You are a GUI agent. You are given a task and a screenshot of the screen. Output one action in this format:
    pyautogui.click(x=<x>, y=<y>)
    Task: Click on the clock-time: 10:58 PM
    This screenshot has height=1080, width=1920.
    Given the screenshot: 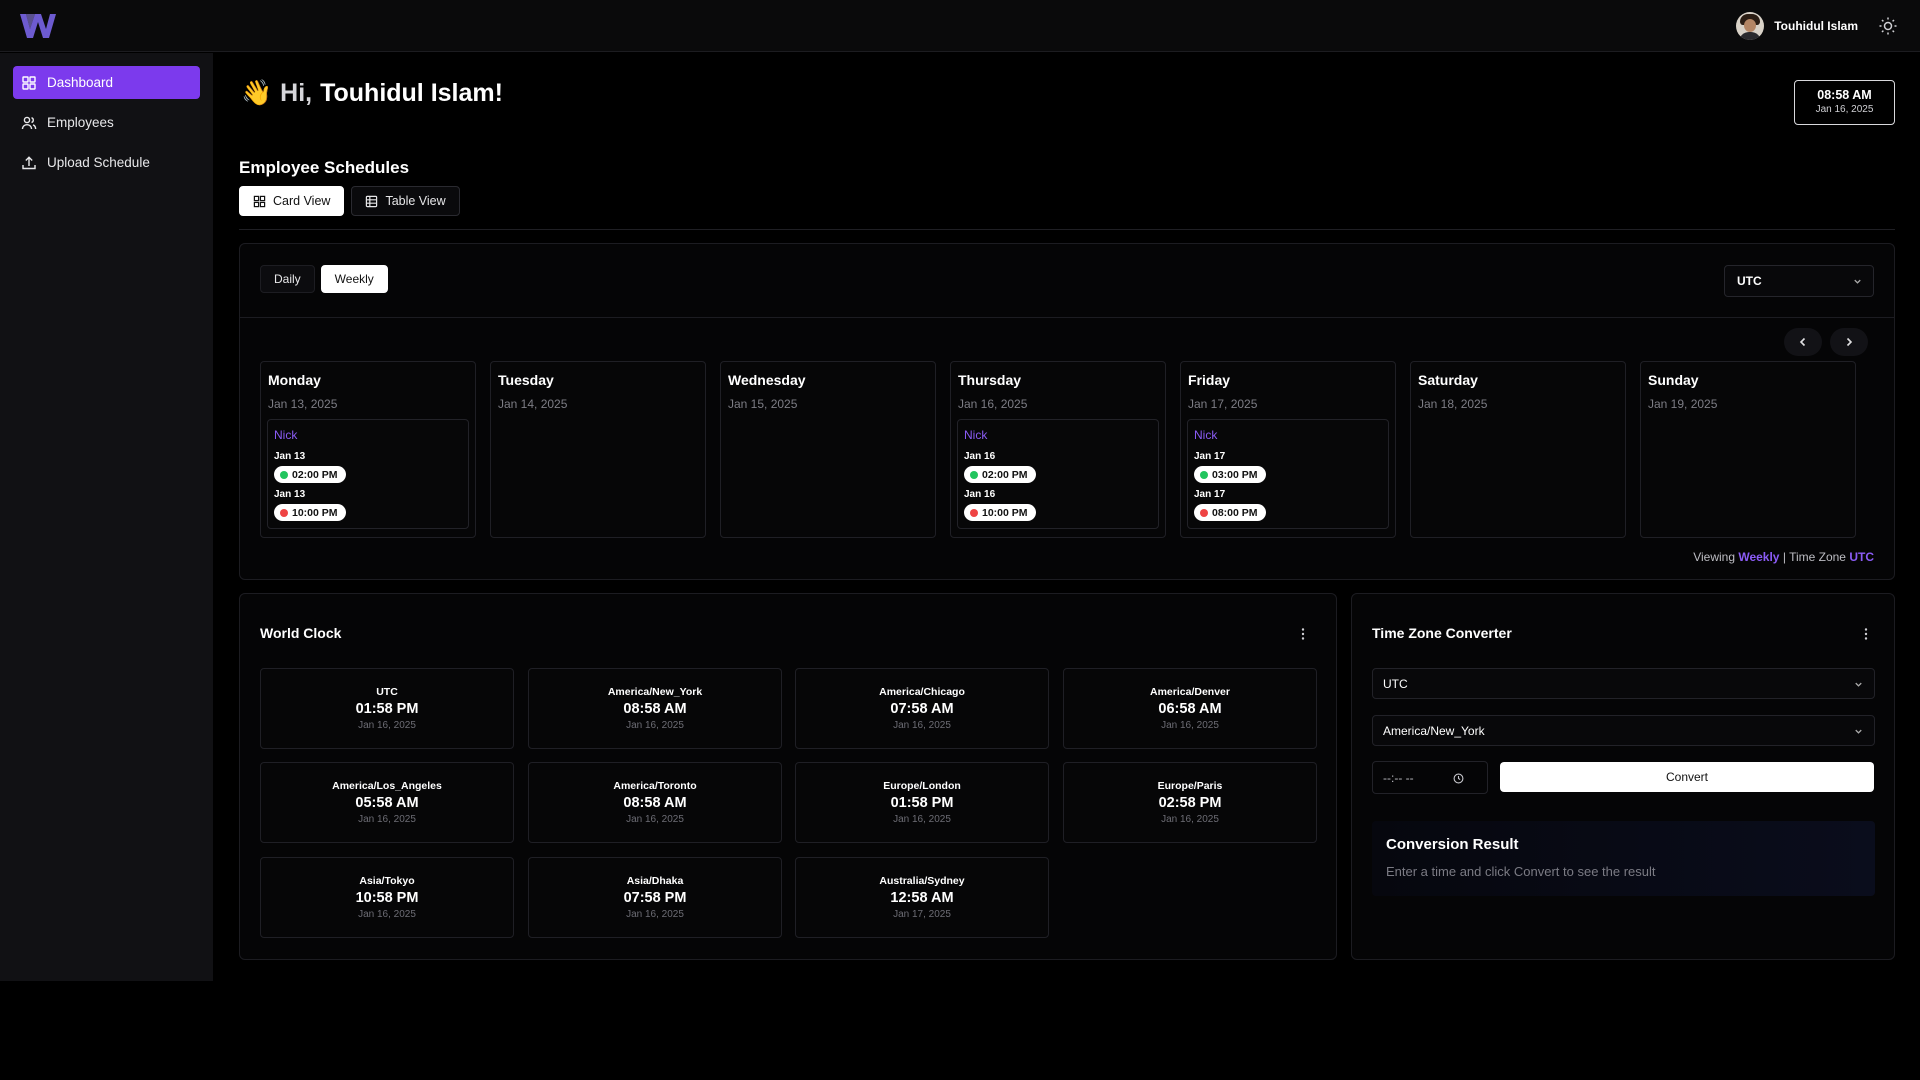 What is the action you would take?
    pyautogui.click(x=387, y=898)
    